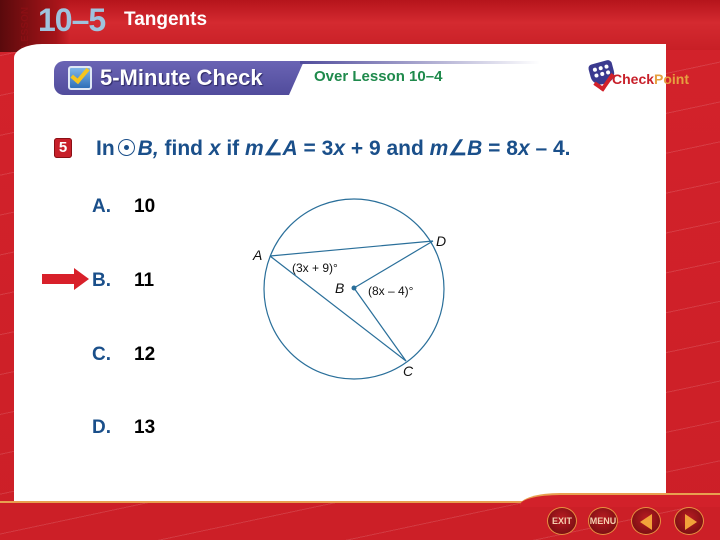 Image resolution: width=720 pixels, height=540 pixels. I want to click on point-label-d: D, so click(441, 241).